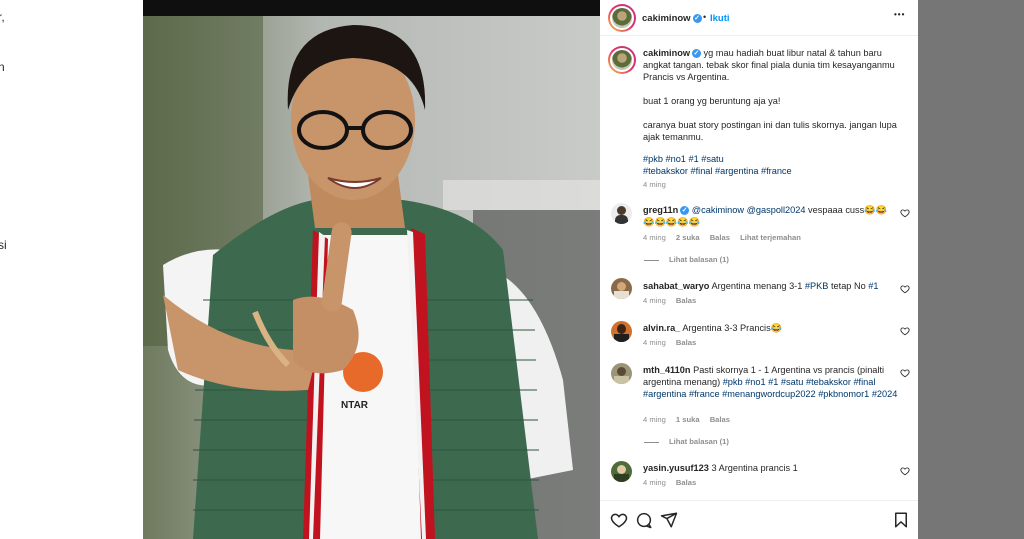 Image resolution: width=1024 pixels, height=539 pixels. Describe the element at coordinates (759, 519) in the screenshot. I see `post-action-bar` at that location.